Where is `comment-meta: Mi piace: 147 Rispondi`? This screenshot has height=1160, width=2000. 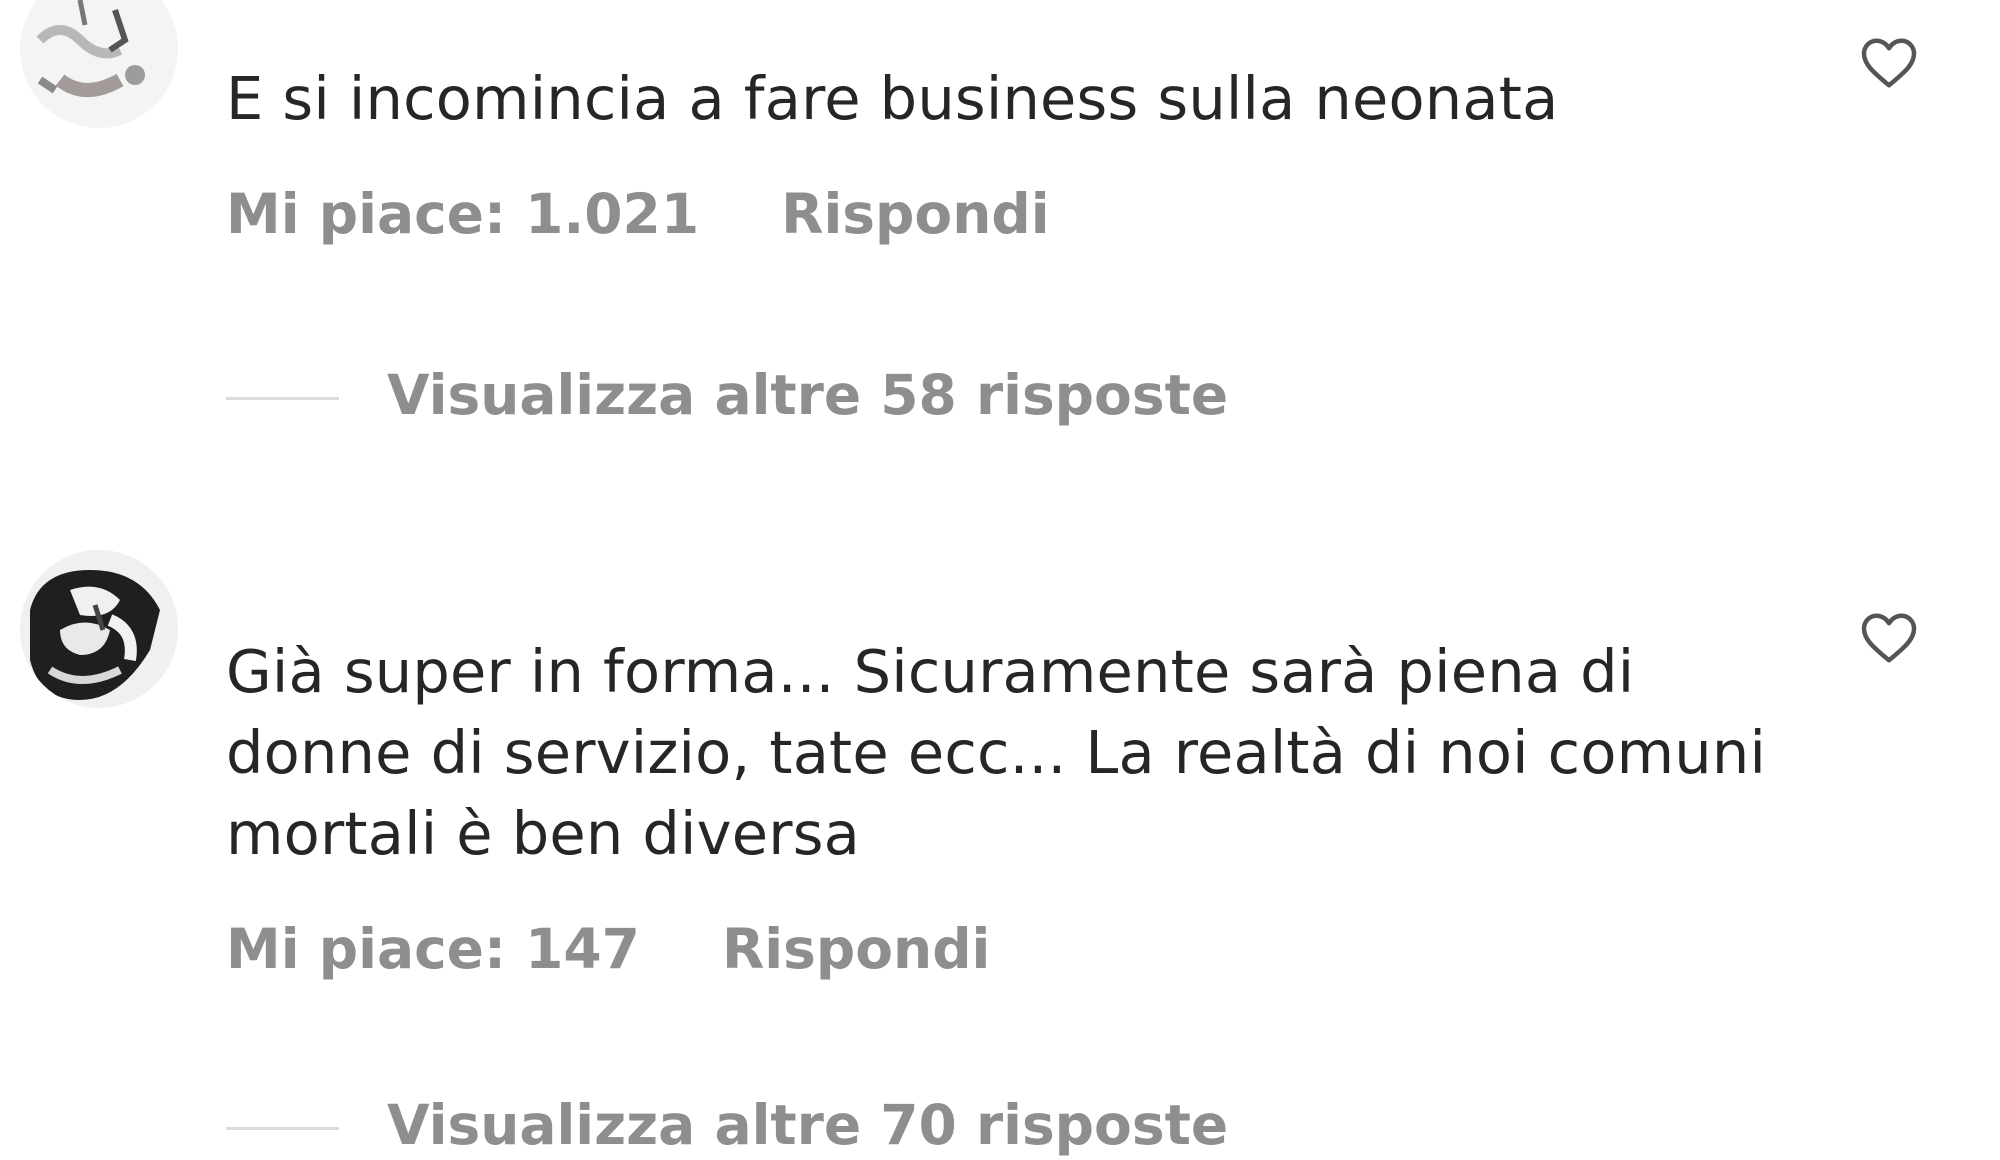 comment-meta: Mi piace: 147 Rispondi is located at coordinates (608, 949).